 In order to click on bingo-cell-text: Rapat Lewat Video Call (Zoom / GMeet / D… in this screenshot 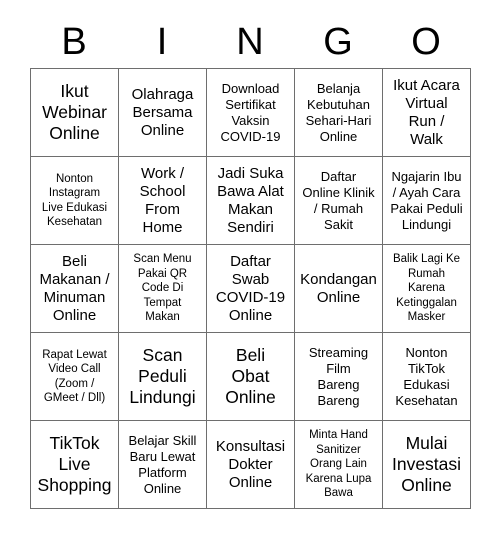, I will do `click(74, 376)`.